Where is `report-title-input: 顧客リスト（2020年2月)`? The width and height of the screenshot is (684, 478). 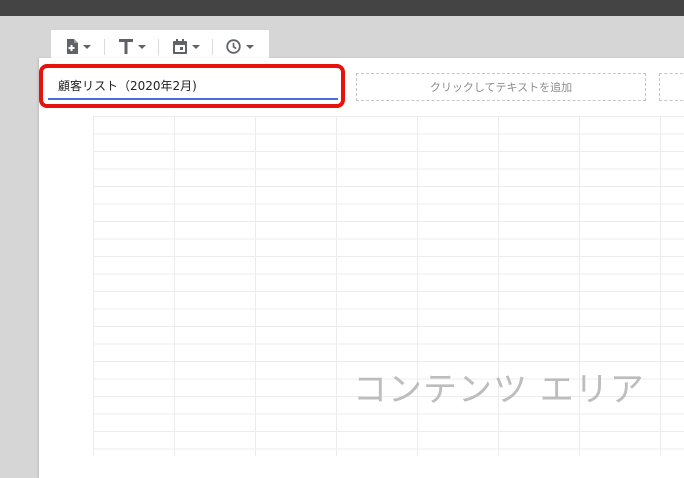 report-title-input: 顧客リスト（2020年2月) is located at coordinates (193, 86).